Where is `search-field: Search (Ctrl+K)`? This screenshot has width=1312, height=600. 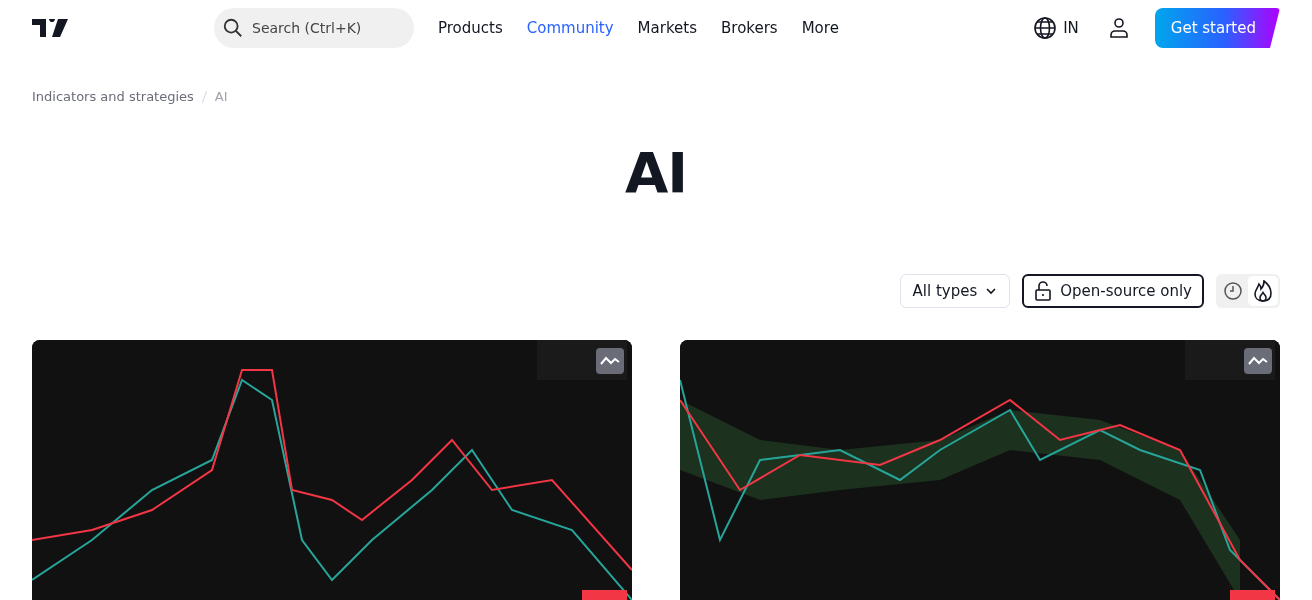
search-field: Search (Ctrl+K) is located at coordinates (314, 28).